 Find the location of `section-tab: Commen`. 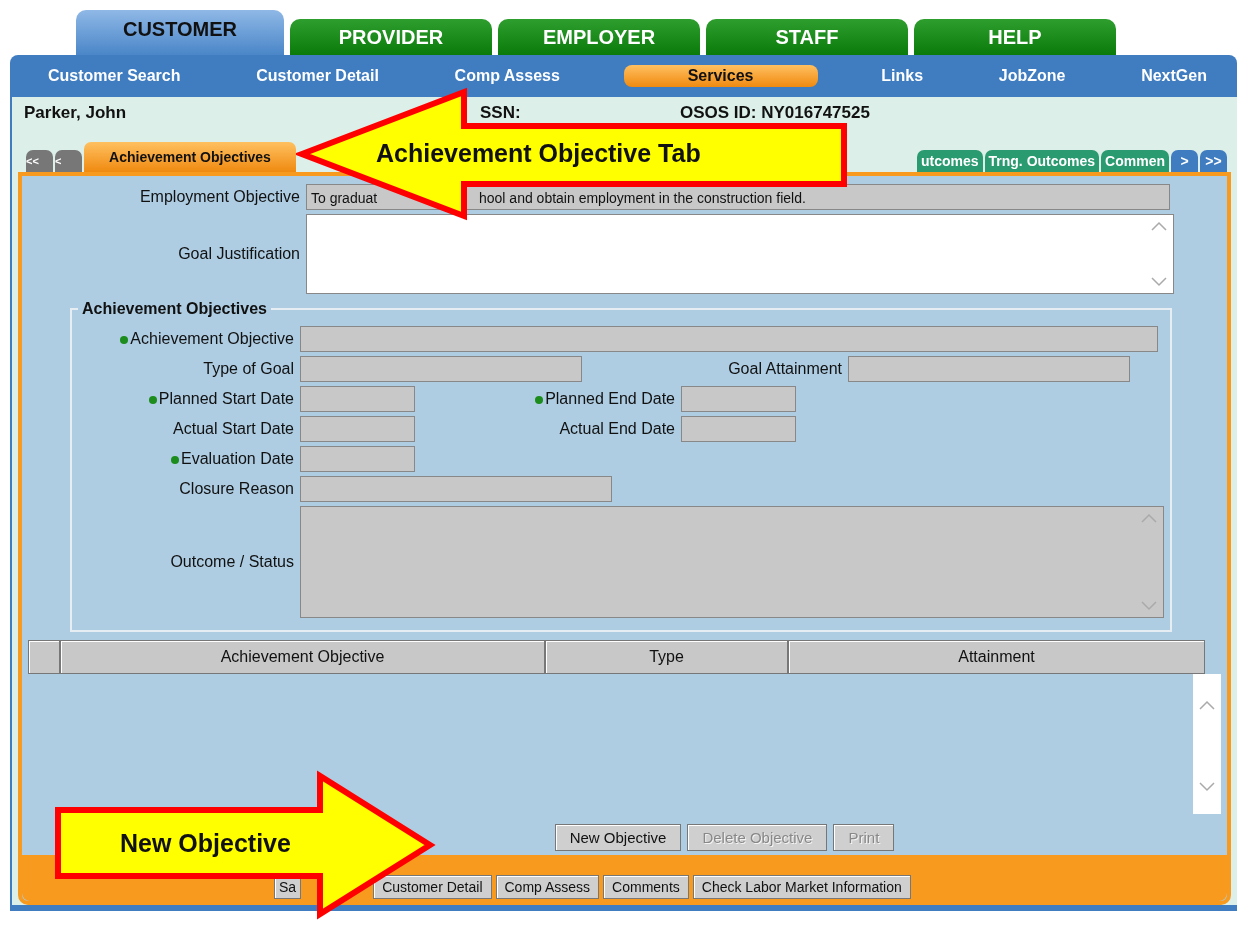

section-tab: Commen is located at coordinates (1135, 161).